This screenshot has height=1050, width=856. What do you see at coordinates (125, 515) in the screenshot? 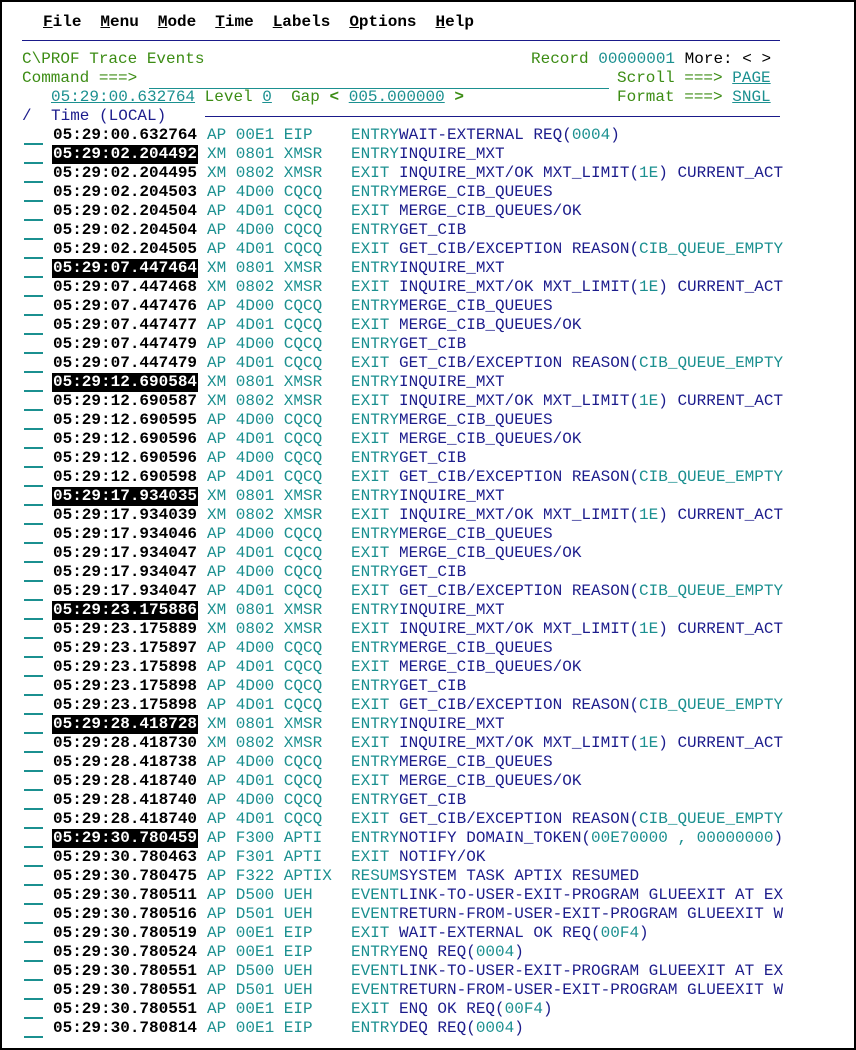
I see `event-time: 05:29:17.934039` at bounding box center [125, 515].